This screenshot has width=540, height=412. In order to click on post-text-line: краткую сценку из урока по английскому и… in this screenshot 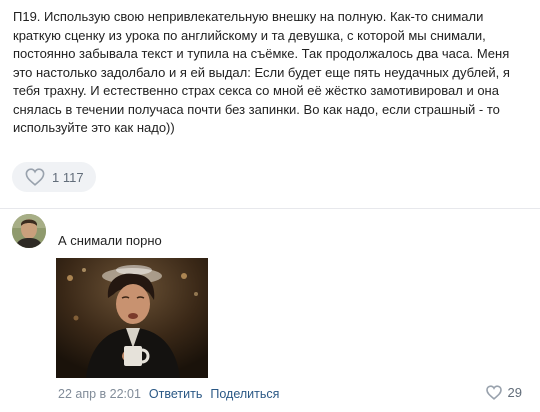, I will do `click(249, 35)`.